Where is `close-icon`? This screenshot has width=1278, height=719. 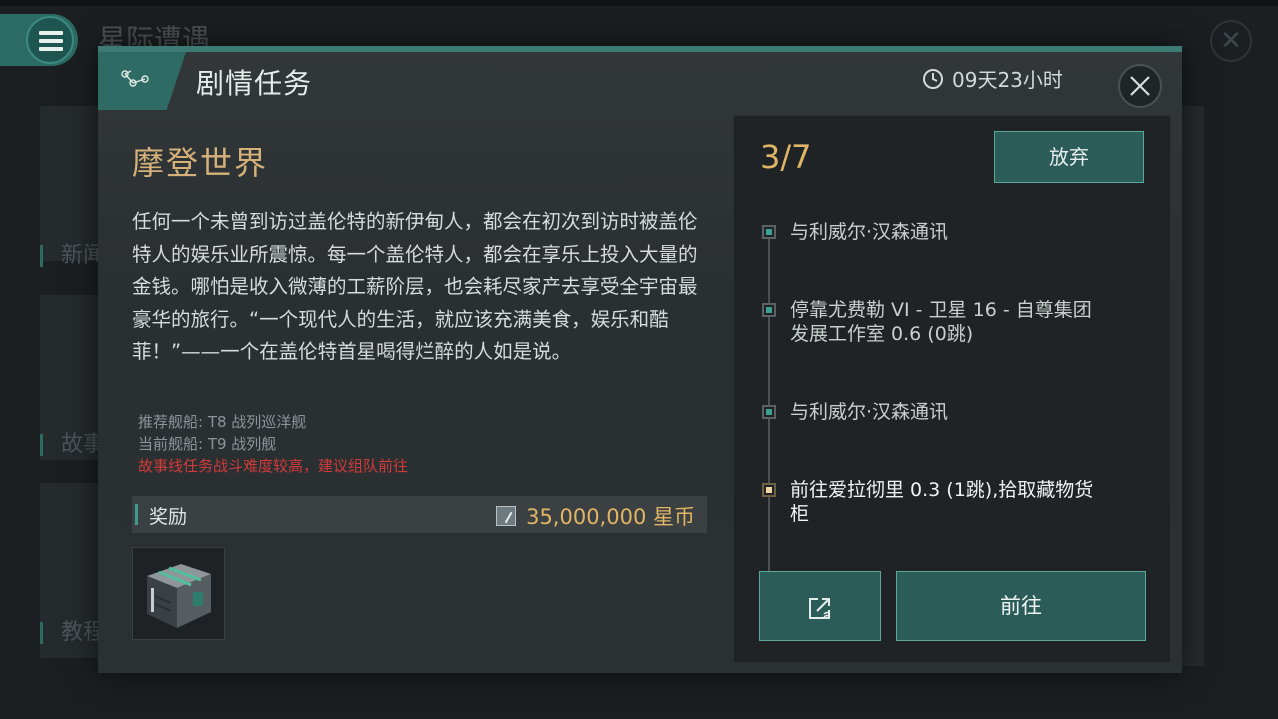
close-icon is located at coordinates (1140, 86).